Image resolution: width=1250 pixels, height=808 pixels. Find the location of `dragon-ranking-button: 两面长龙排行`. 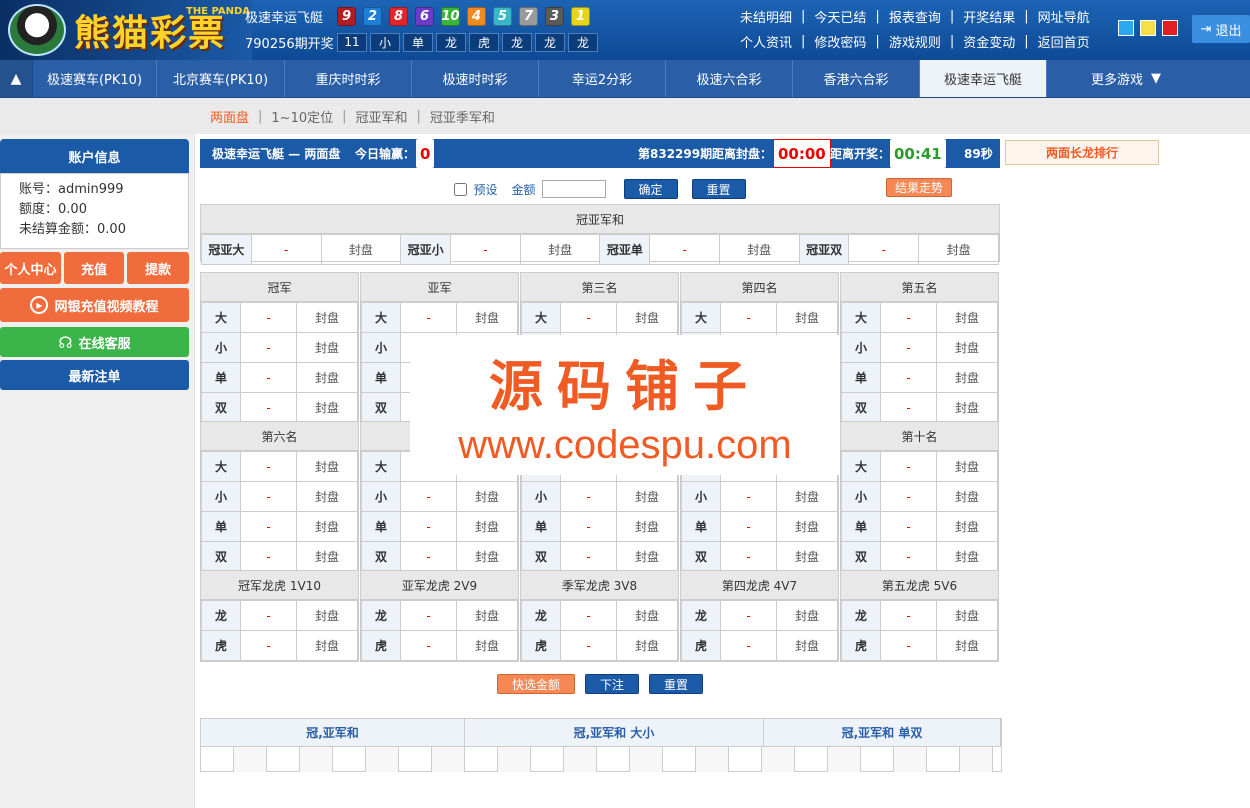

dragon-ranking-button: 两面长龙排行 is located at coordinates (1082, 152).